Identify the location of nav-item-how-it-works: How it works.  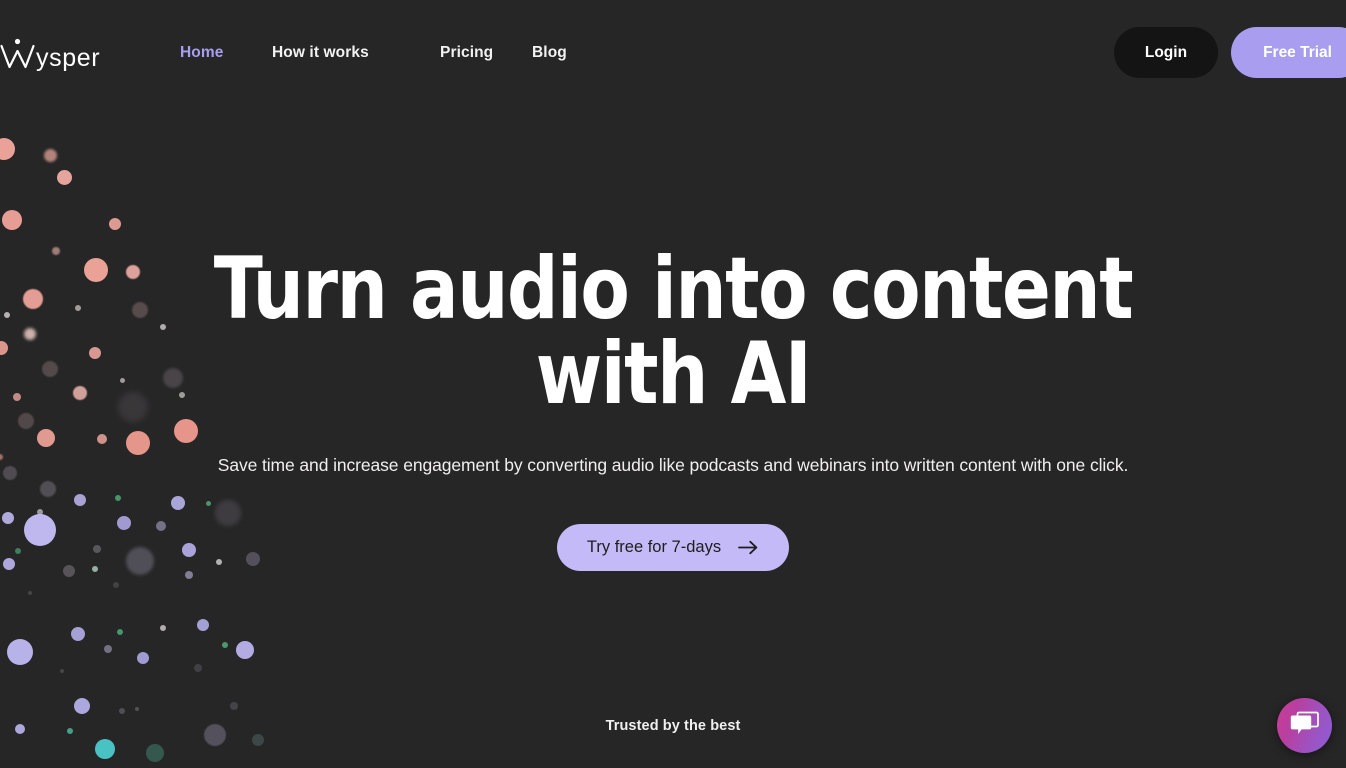
(356, 53).